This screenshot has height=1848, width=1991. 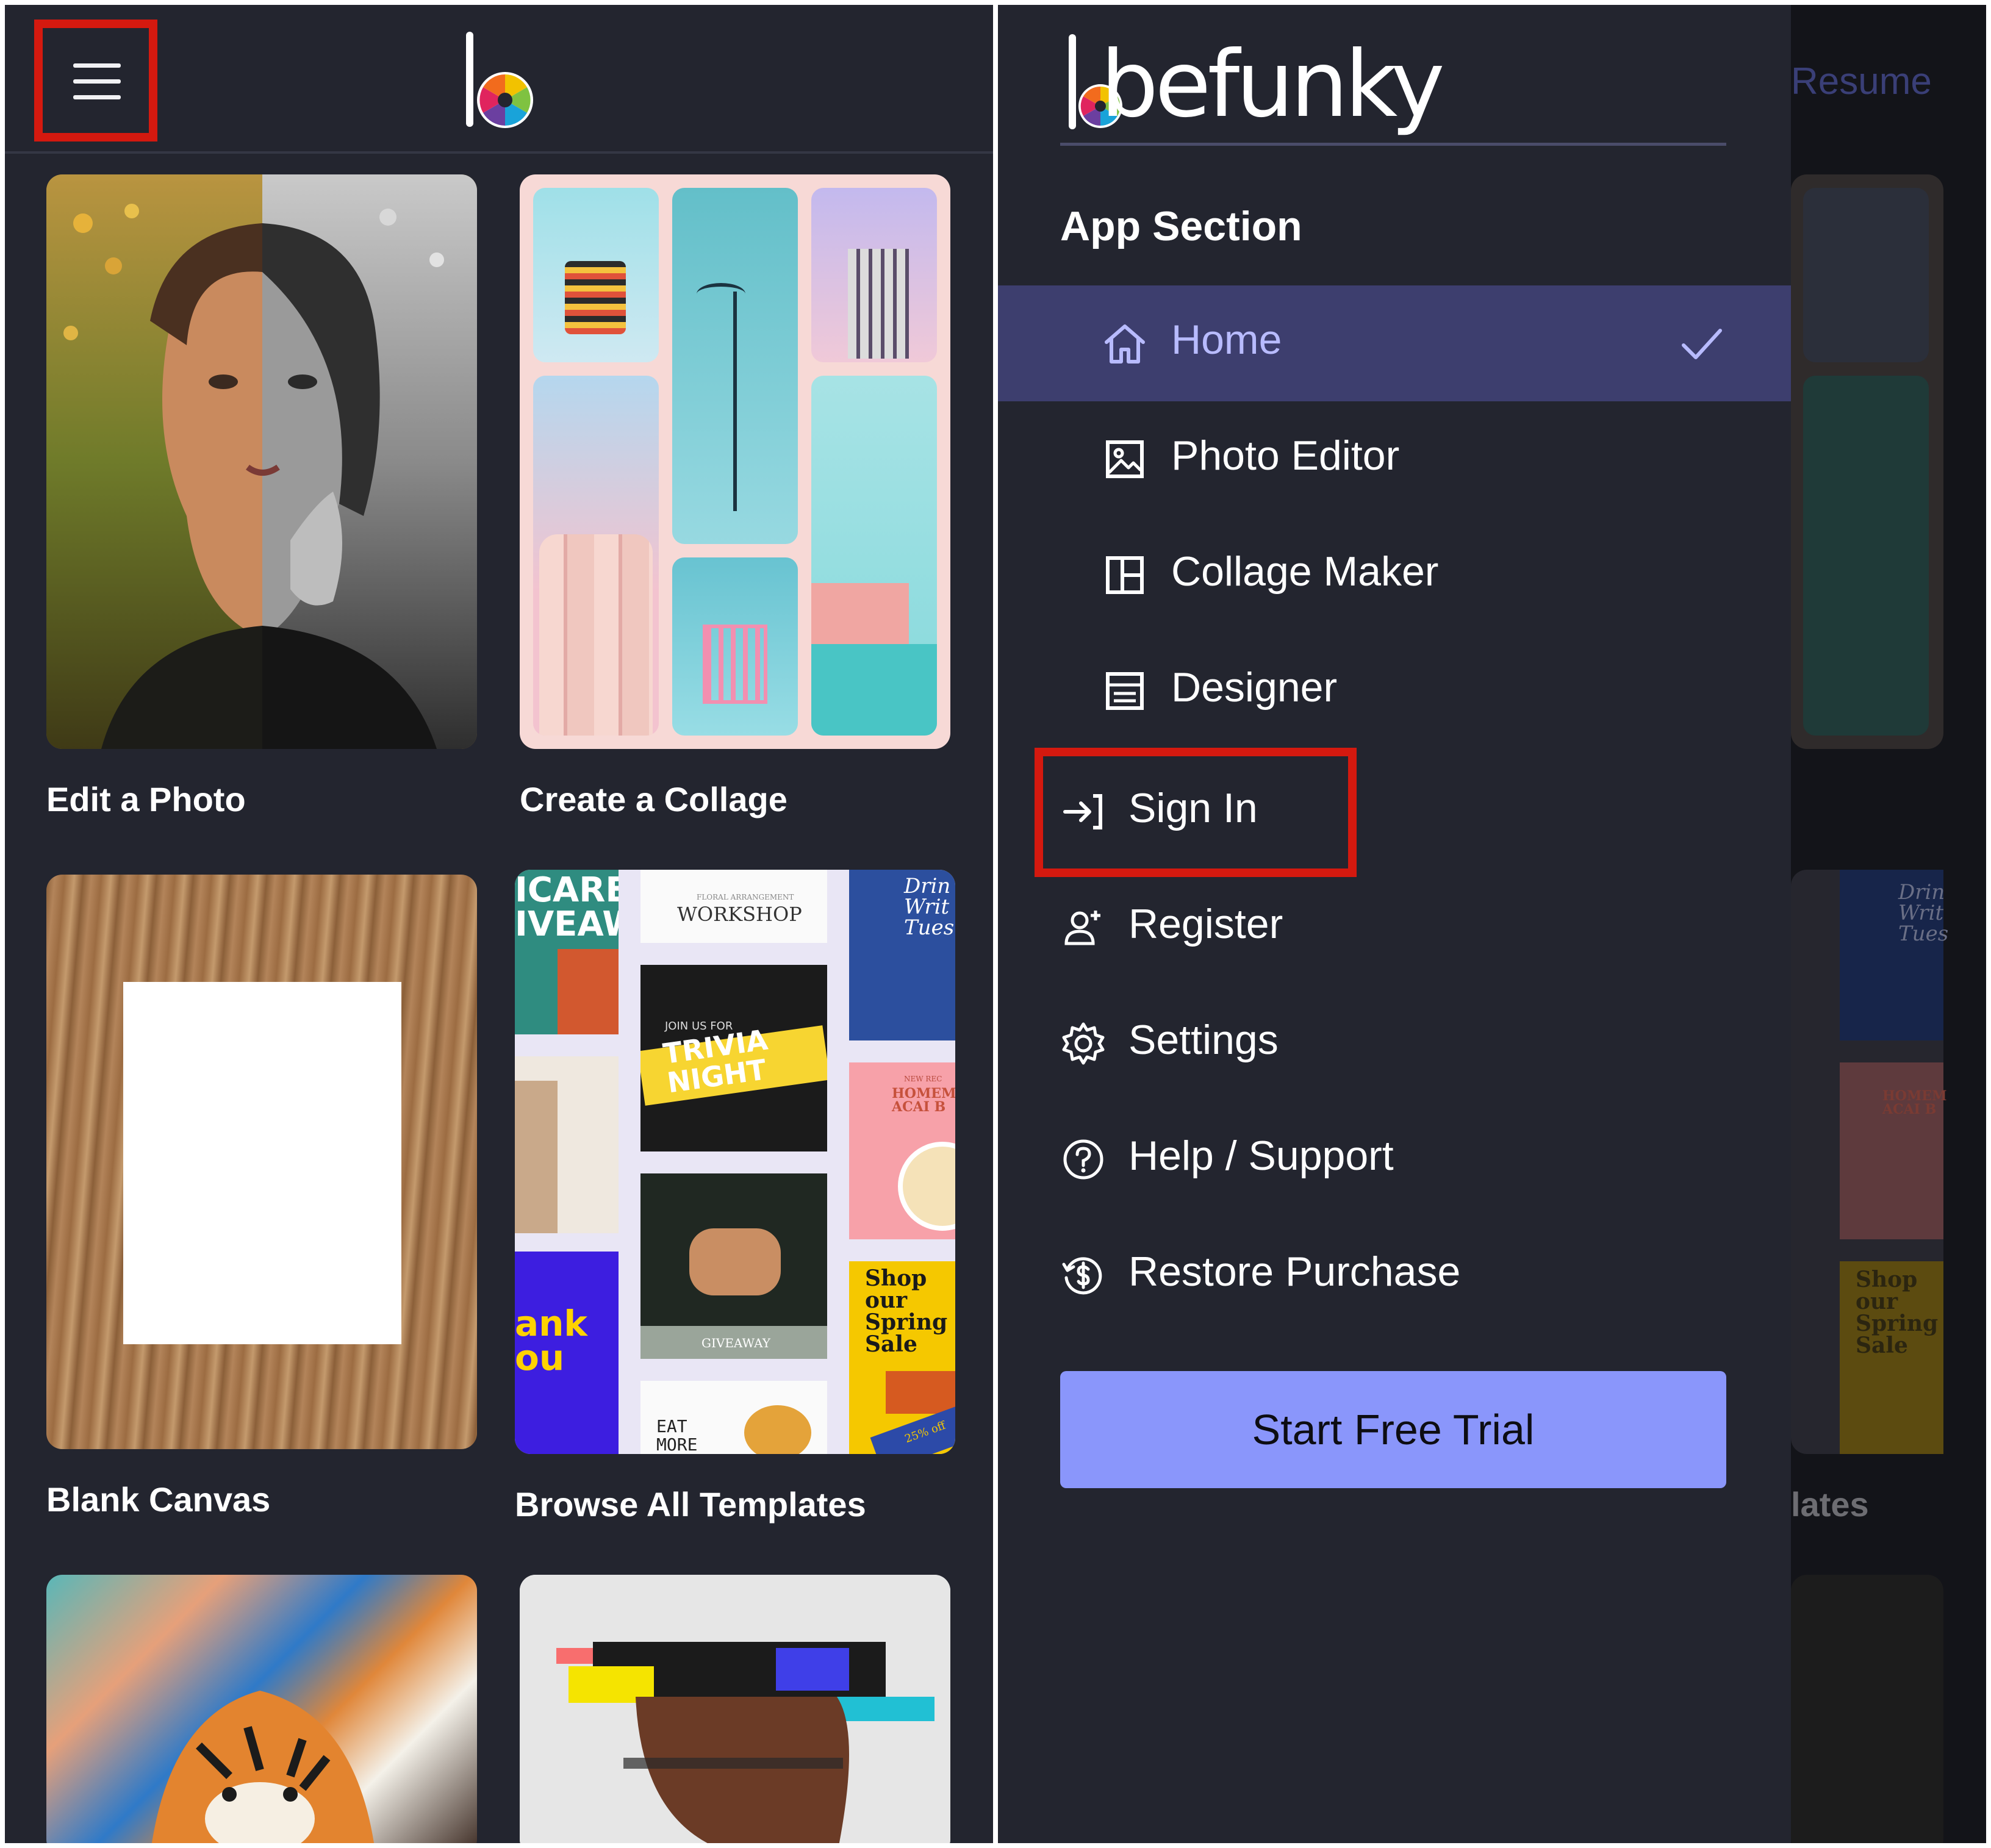 I want to click on nav-item-restore-purchase: Restore Purchase, so click(x=1394, y=1275).